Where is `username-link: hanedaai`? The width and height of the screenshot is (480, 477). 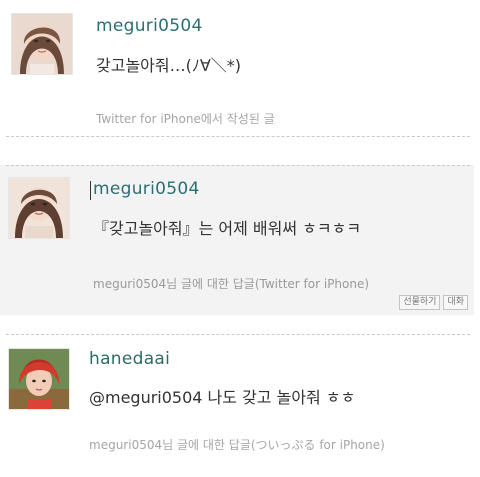
username-link: hanedaai is located at coordinates (129, 359).